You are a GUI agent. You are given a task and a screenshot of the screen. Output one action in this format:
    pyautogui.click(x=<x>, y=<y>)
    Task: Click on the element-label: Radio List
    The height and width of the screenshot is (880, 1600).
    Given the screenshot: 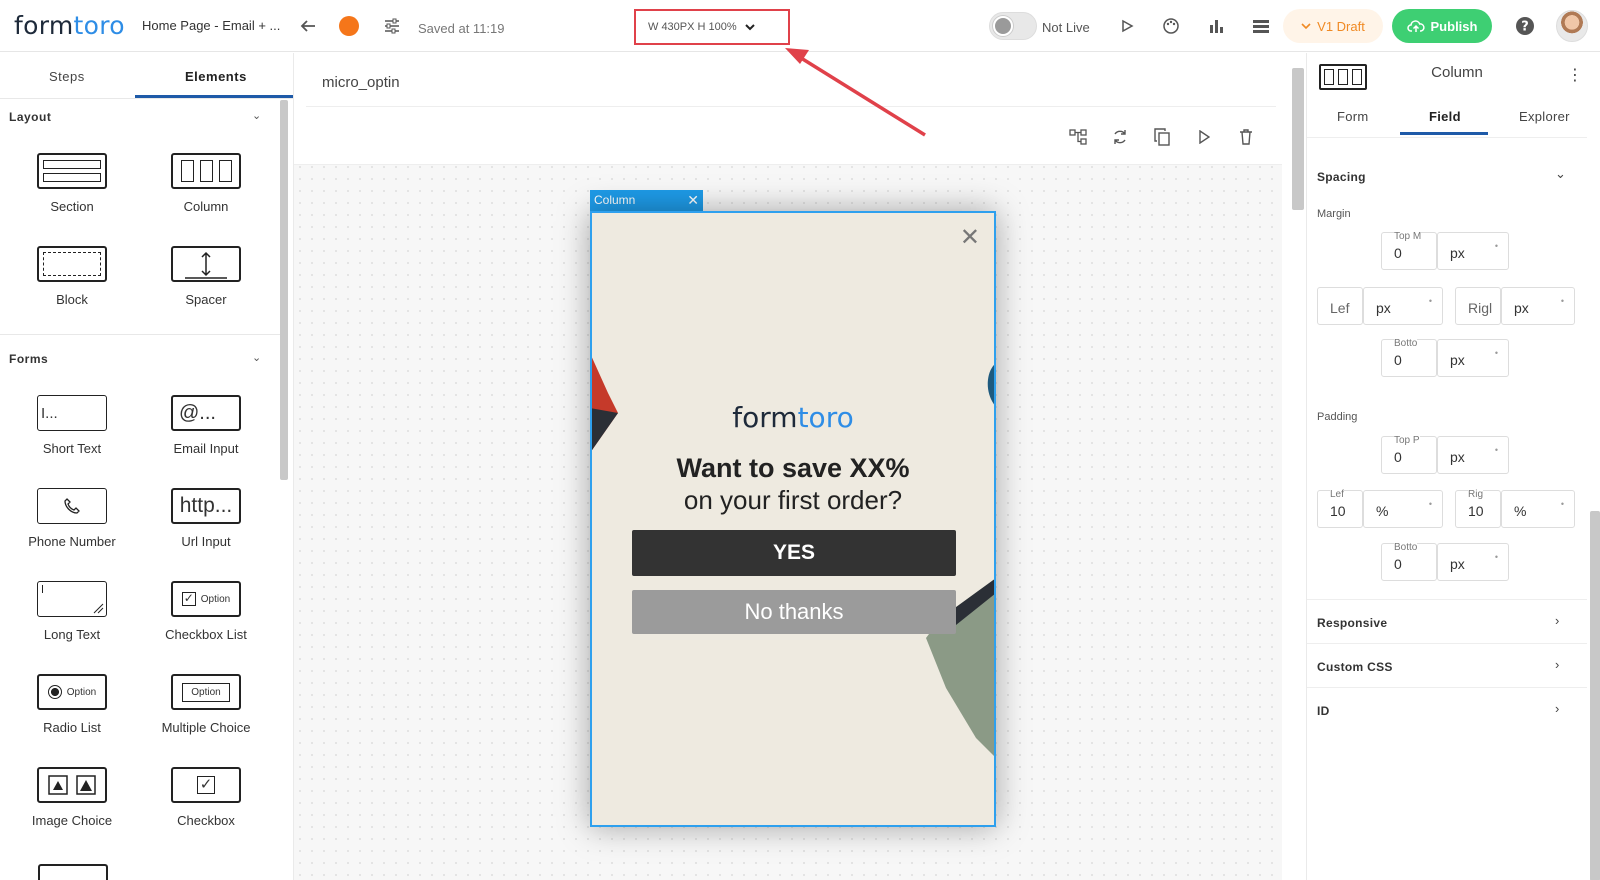 What is the action you would take?
    pyautogui.click(x=72, y=727)
    